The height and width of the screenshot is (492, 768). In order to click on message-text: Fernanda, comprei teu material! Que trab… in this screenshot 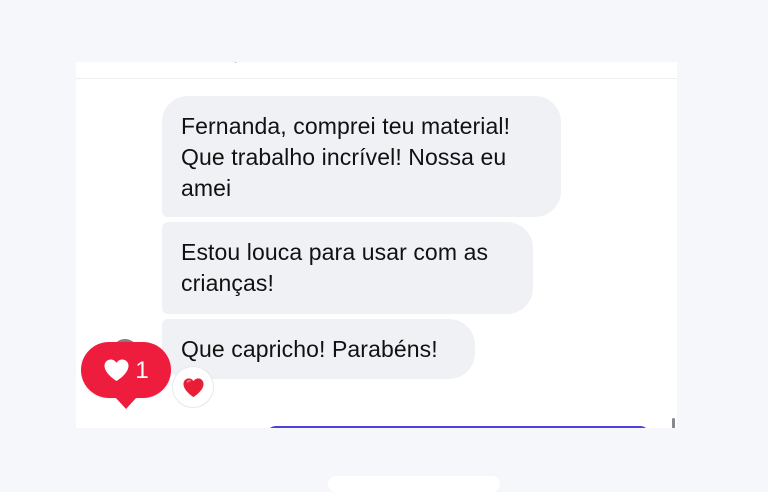, I will do `click(346, 157)`.